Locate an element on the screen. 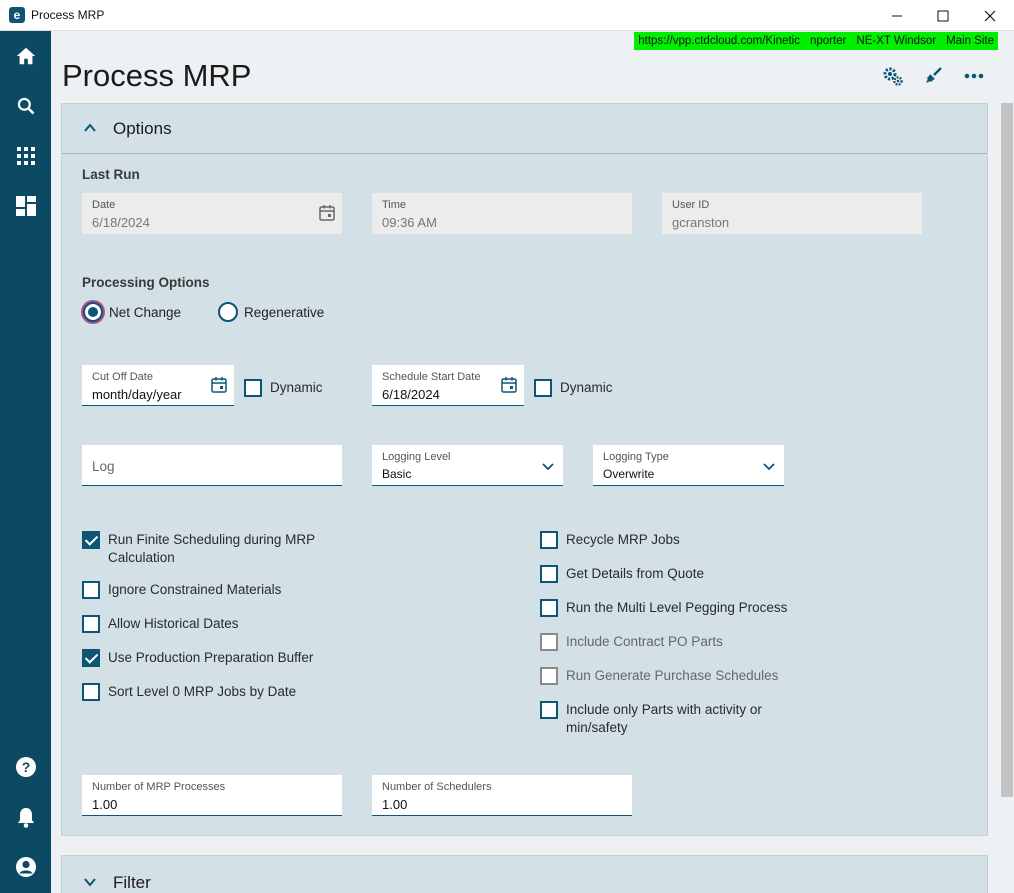 Image resolution: width=1014 pixels, height=893 pixels. logging-type-label: Logging Type is located at coordinates (636, 457).